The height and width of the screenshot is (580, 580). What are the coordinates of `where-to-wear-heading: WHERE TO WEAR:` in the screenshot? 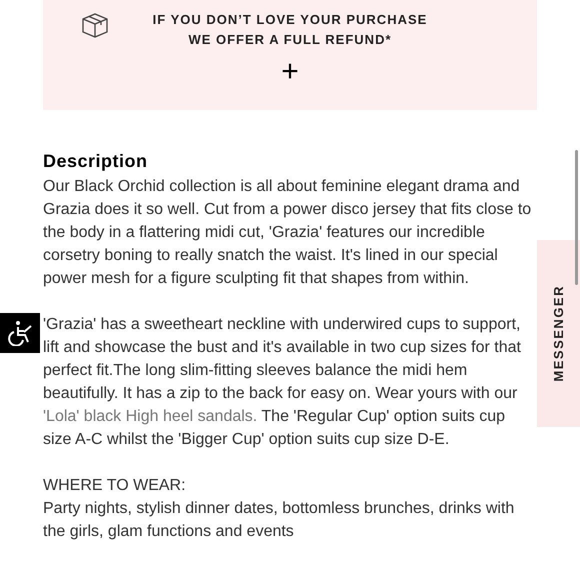 It's located at (115, 486).